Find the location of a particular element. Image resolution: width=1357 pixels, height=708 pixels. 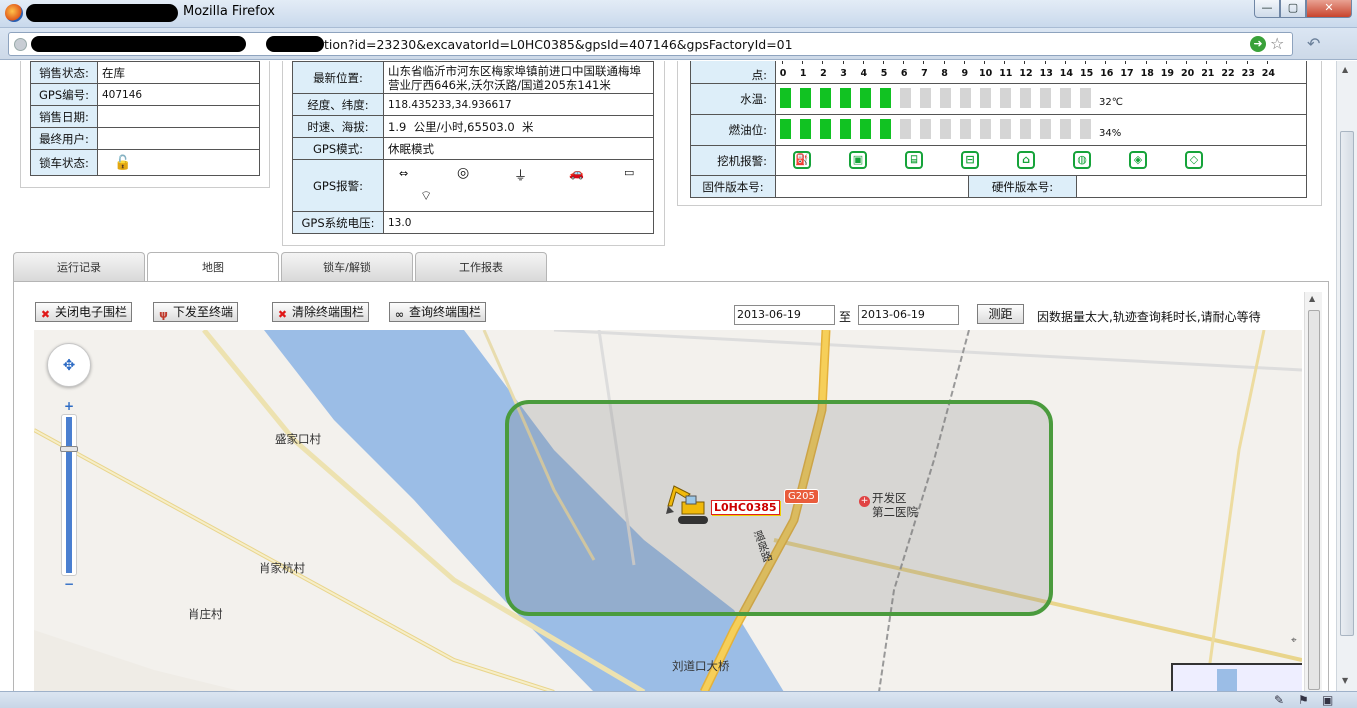

table-row: 固件版本号: 硬件版本号: is located at coordinates (998, 186).